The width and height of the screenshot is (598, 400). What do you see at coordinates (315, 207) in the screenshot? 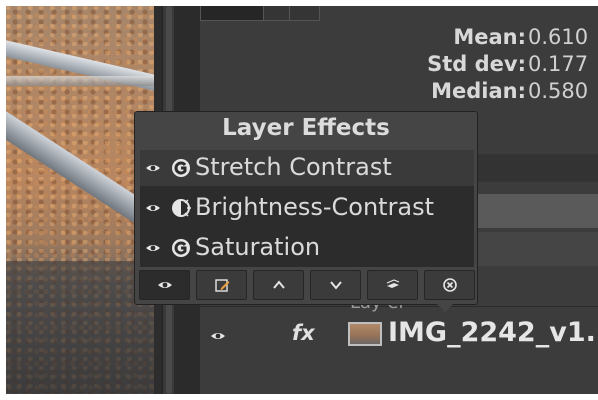
I see `effect-label: Brightness-Contrast` at bounding box center [315, 207].